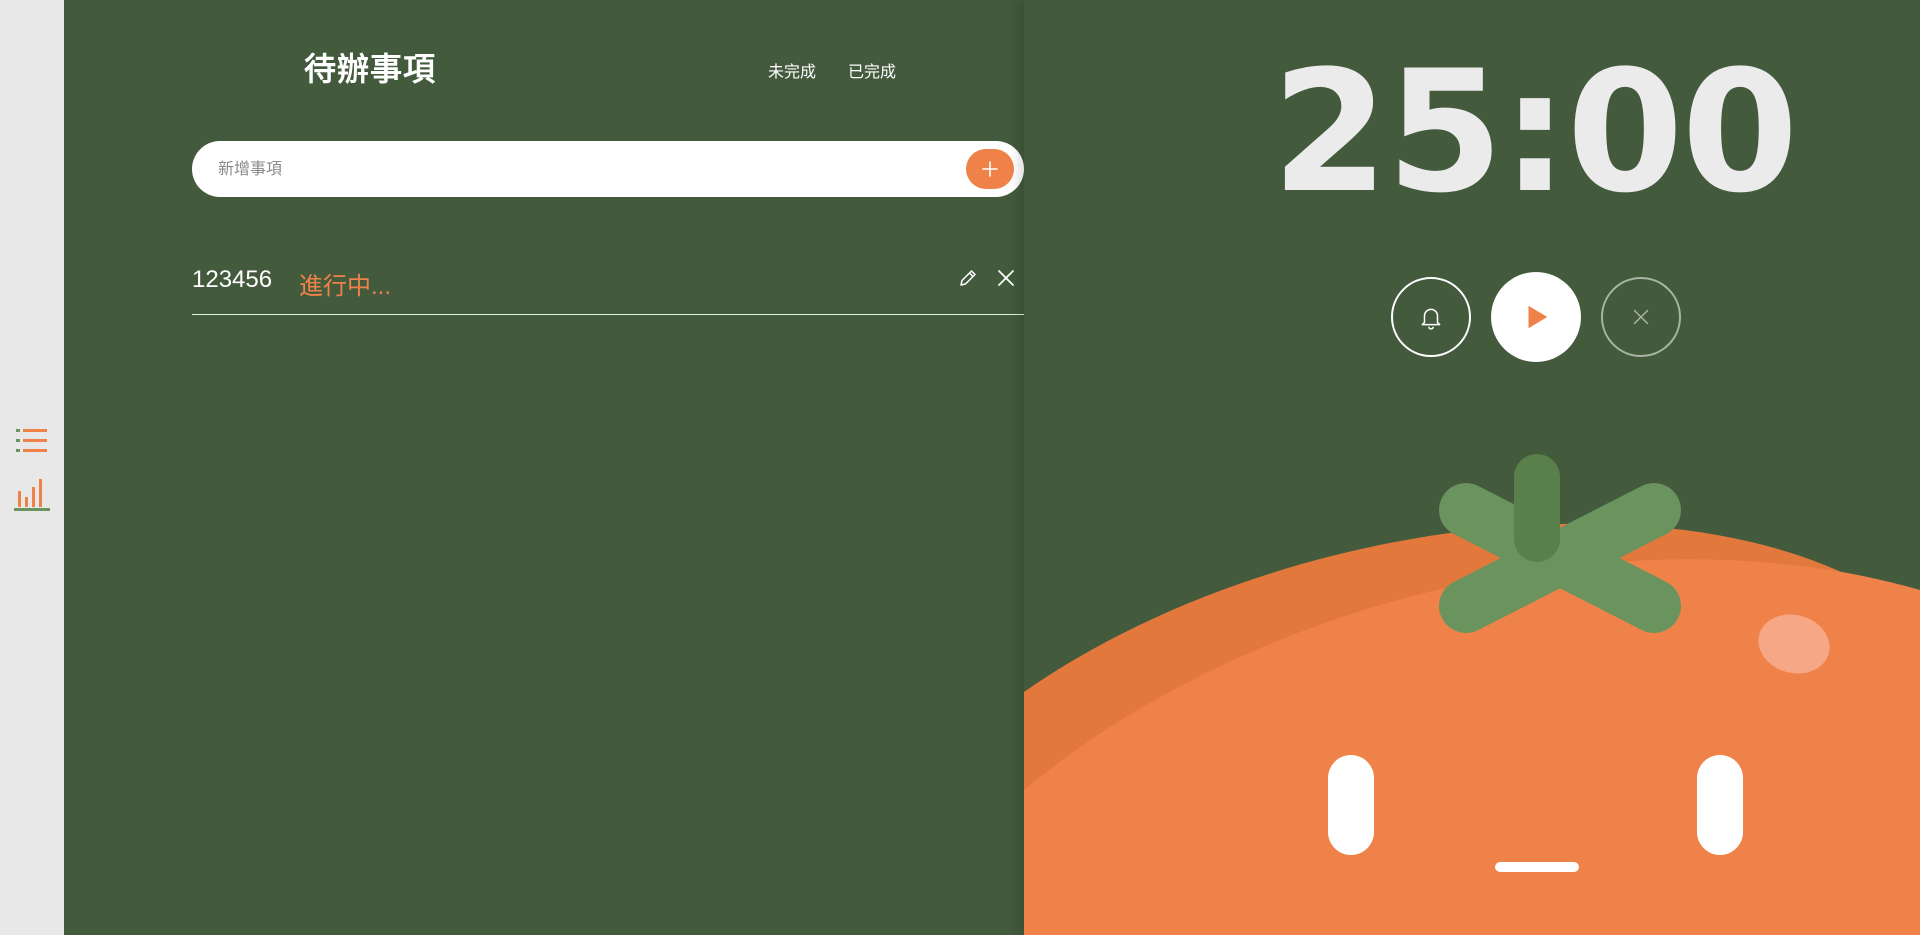 This screenshot has width=1920, height=935. Describe the element at coordinates (1351, 805) in the screenshot. I see `left-eye` at that location.